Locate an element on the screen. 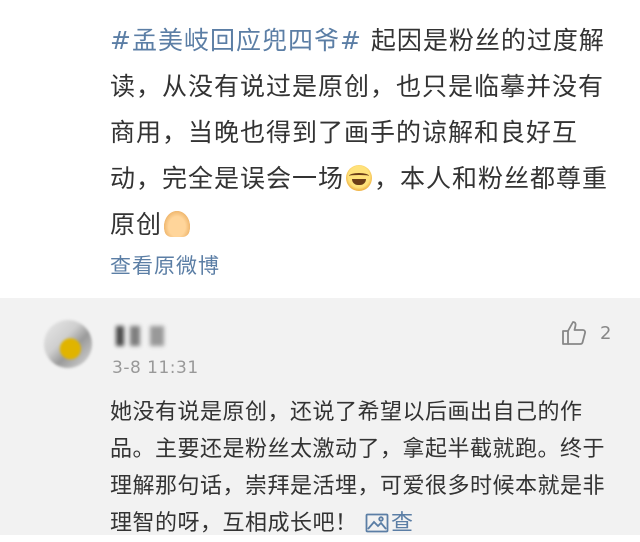  like-count: 2 is located at coordinates (606, 333).